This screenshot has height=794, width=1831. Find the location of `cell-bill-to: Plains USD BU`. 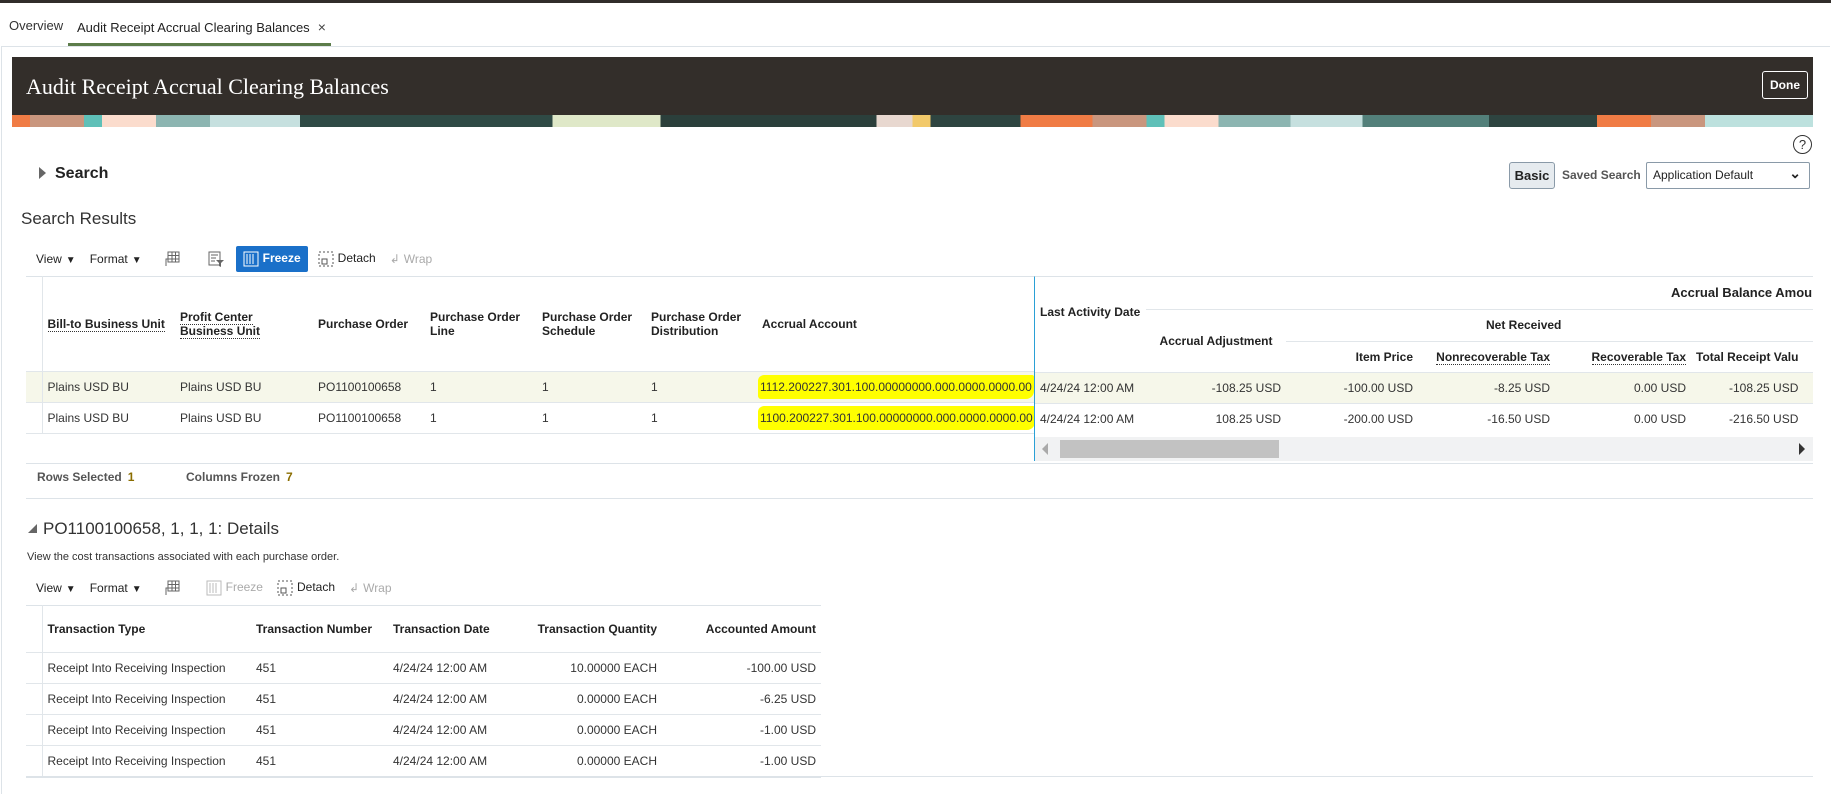

cell-bill-to: Plains USD BU is located at coordinates (108, 387).